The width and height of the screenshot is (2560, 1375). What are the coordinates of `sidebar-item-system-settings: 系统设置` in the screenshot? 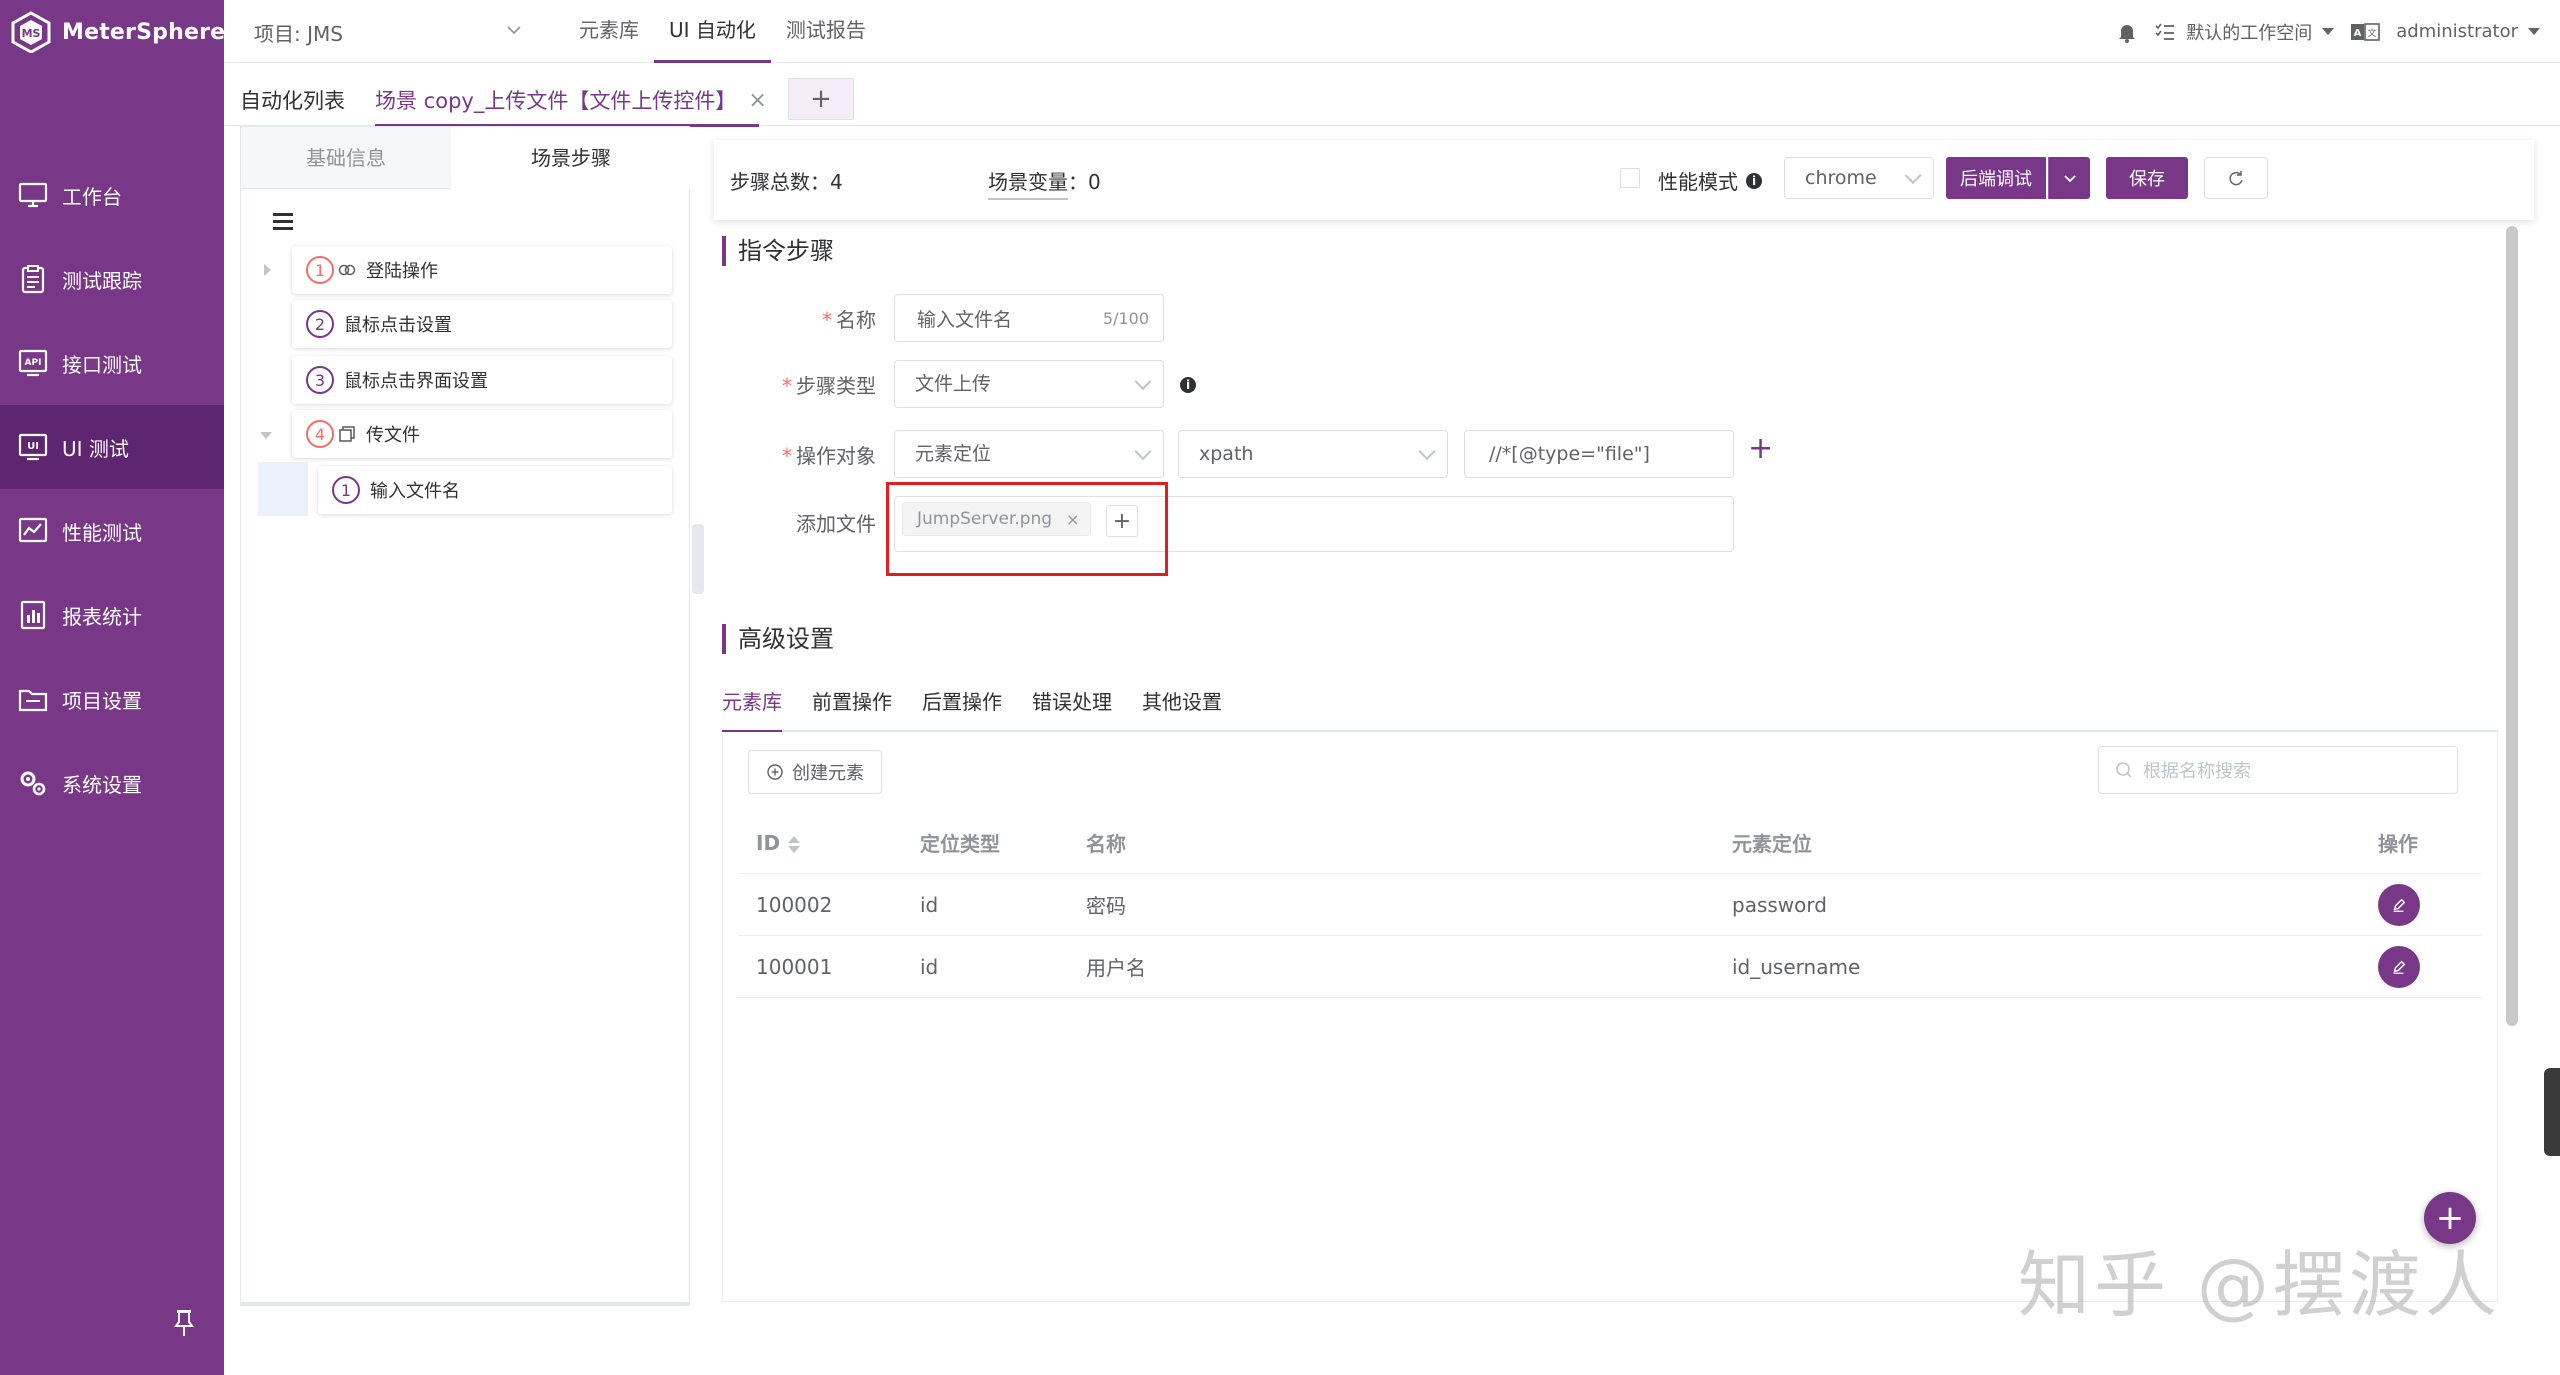 It's located at (112, 783).